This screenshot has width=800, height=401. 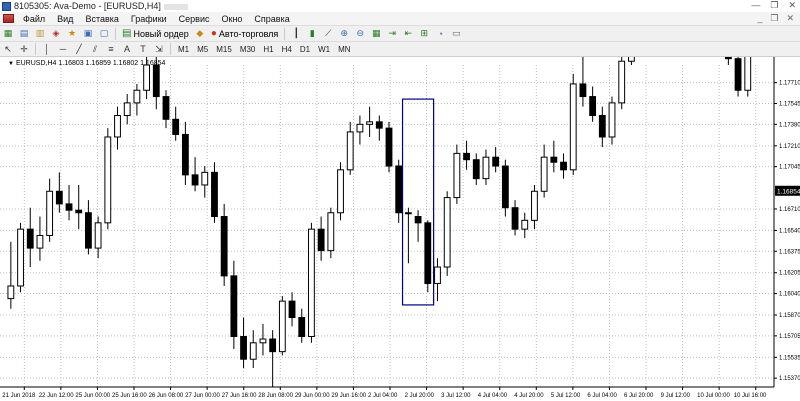 What do you see at coordinates (344, 33) in the screenshot?
I see `zoom-in-icon: ⊕` at bounding box center [344, 33].